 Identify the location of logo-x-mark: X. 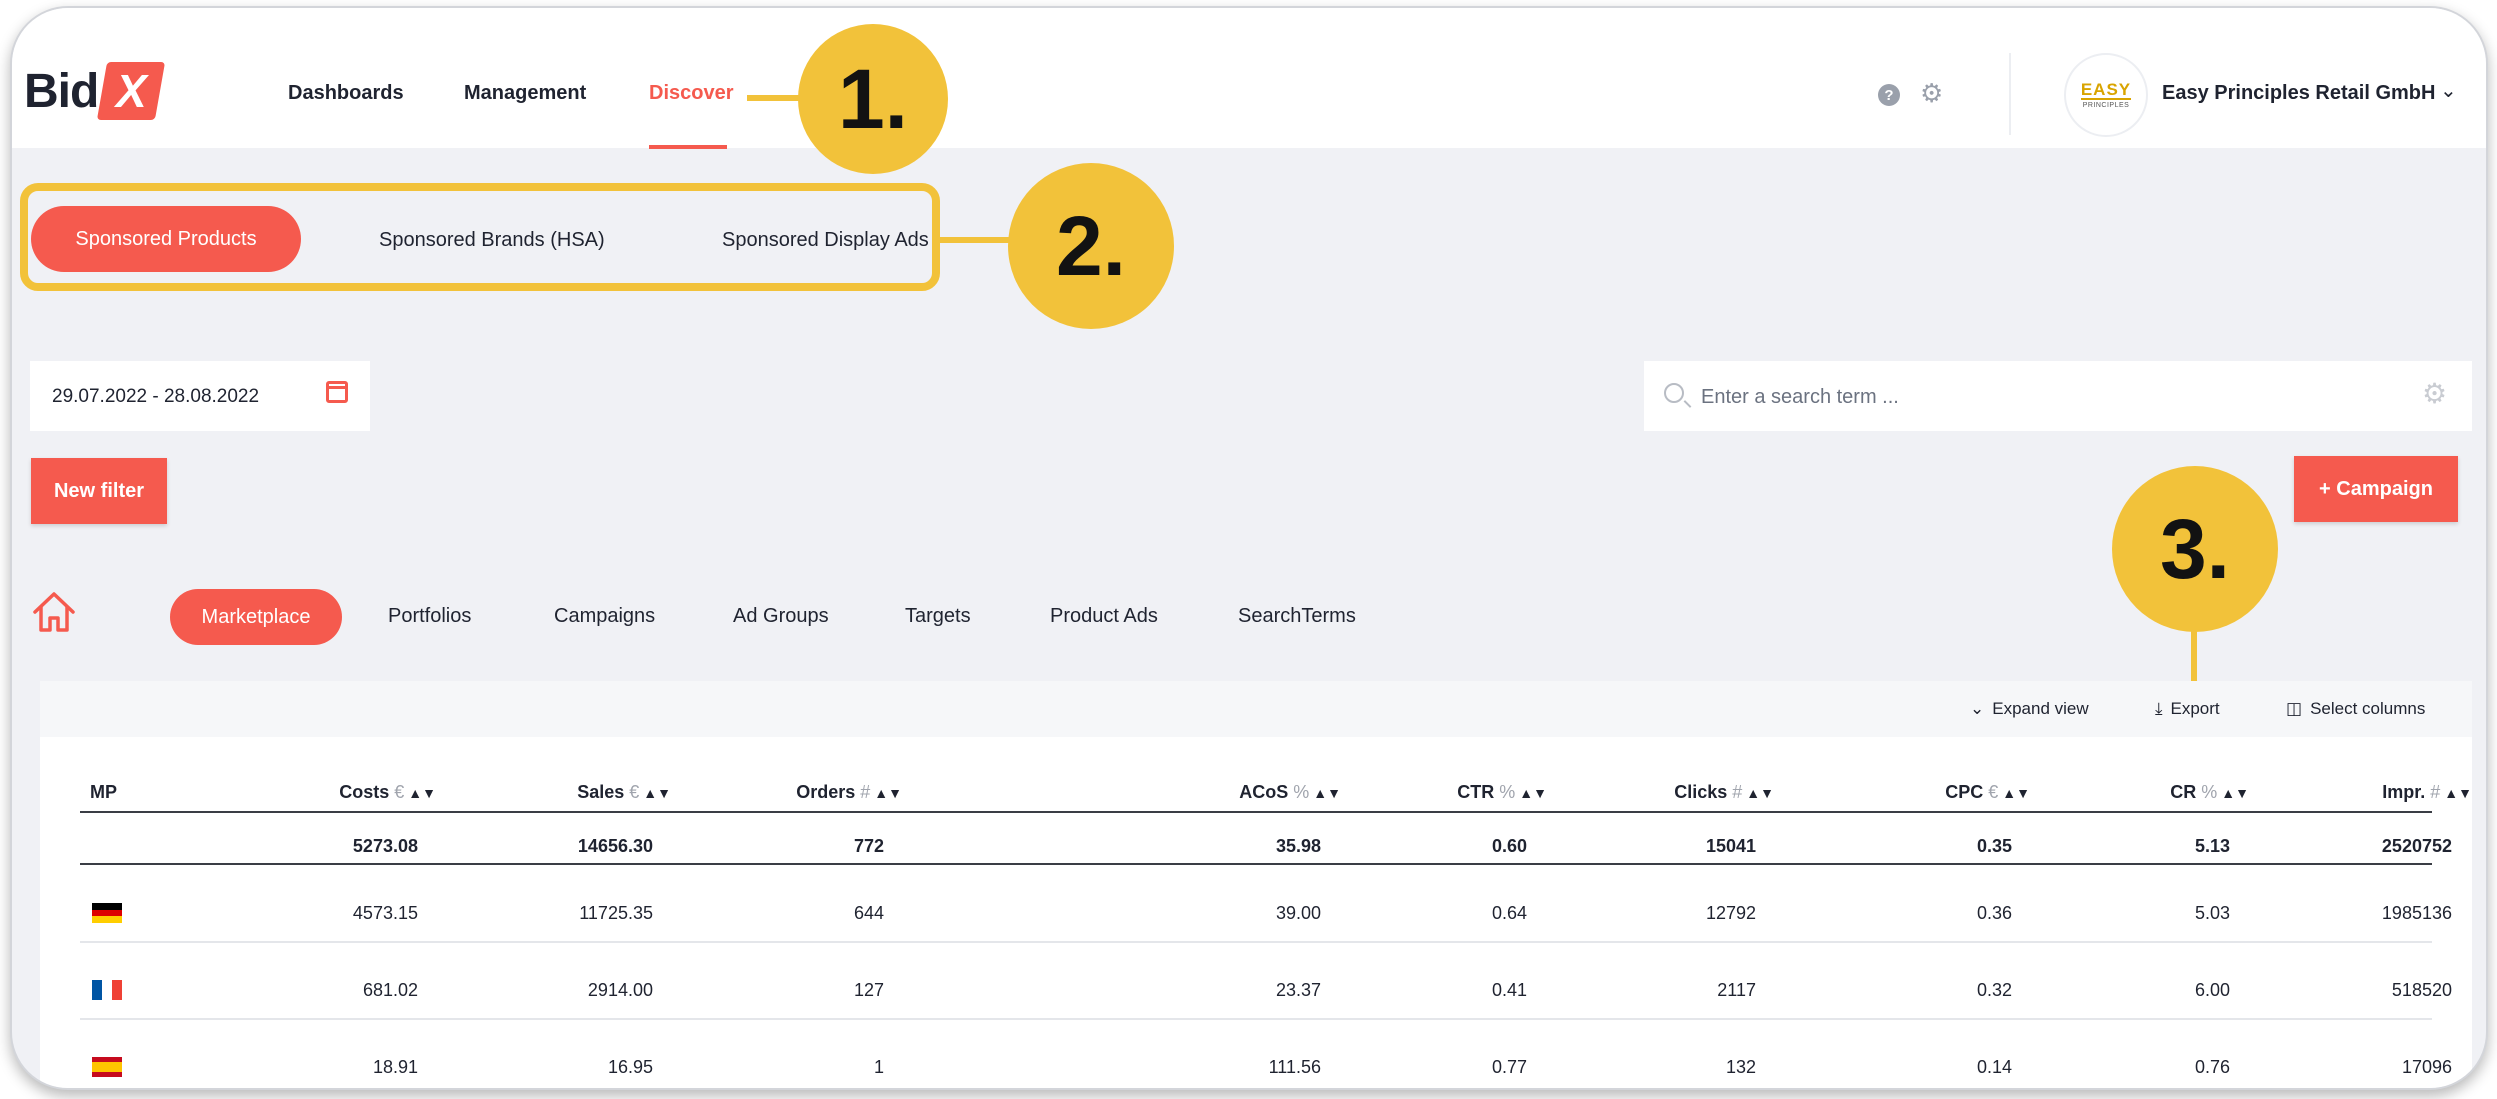
(131, 91).